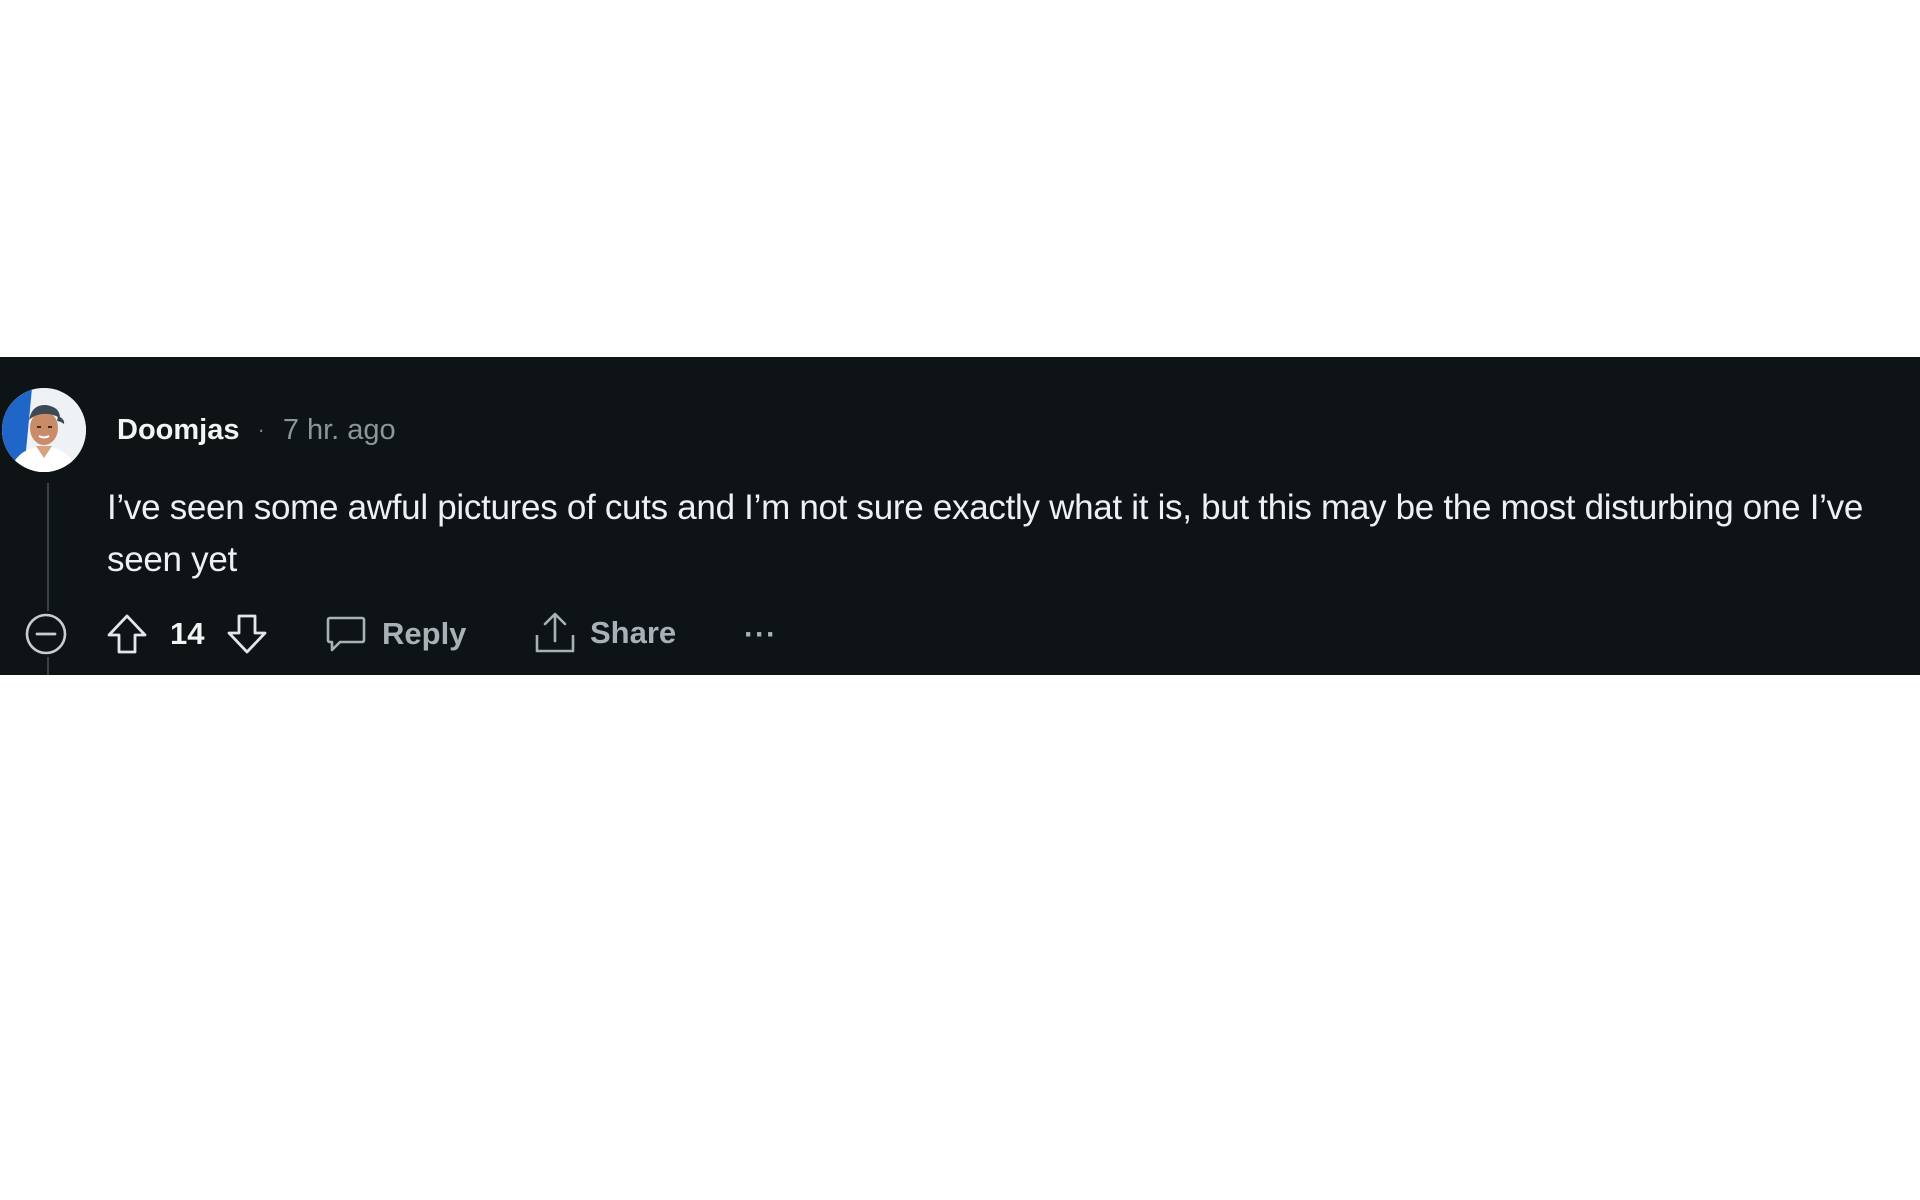  What do you see at coordinates (346, 634) in the screenshot?
I see `speech-bubble-icon` at bounding box center [346, 634].